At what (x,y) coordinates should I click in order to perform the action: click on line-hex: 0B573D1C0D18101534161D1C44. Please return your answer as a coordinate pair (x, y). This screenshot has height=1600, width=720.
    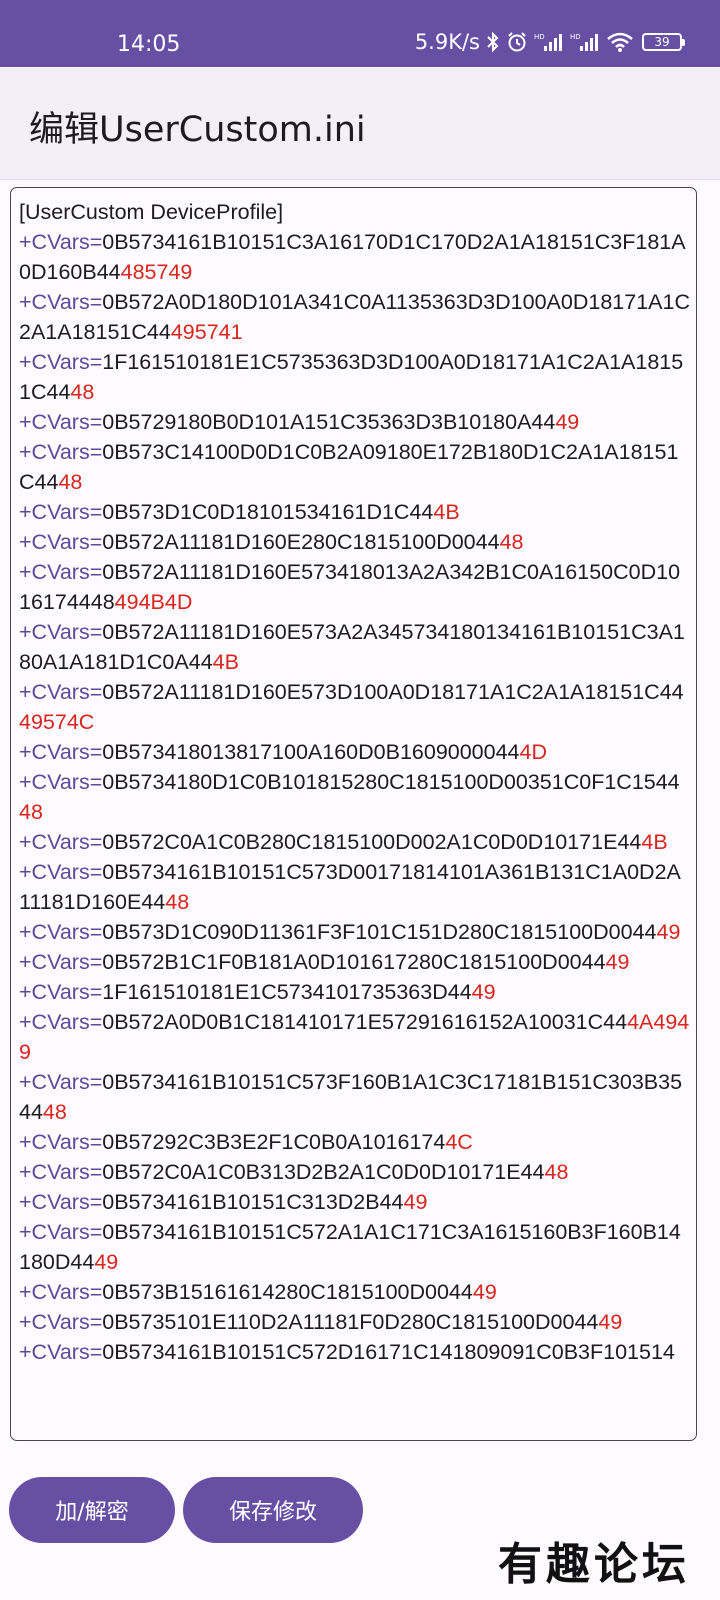
    Looking at the image, I should click on (268, 512).